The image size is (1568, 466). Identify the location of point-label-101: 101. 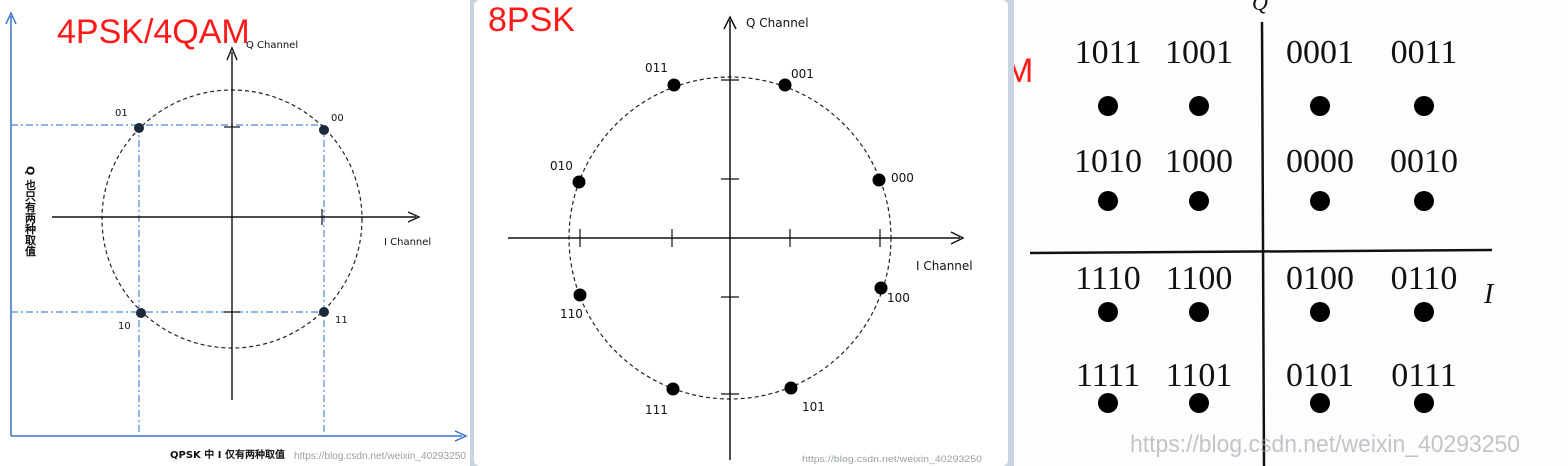
(813, 407).